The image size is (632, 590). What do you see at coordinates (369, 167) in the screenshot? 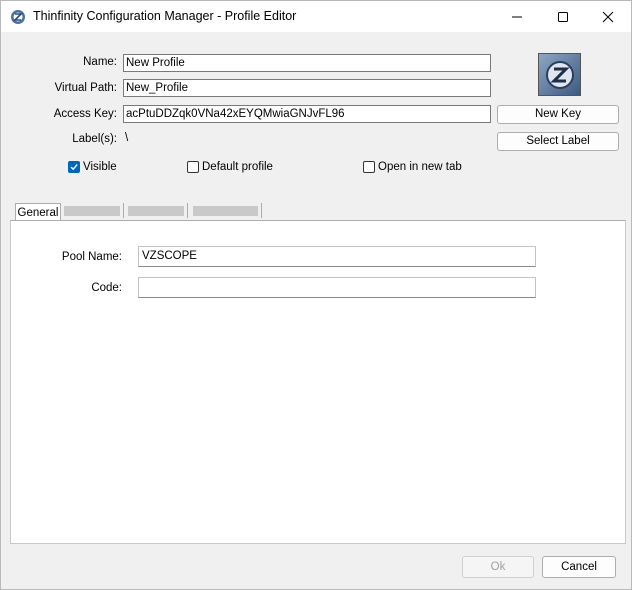
I see `open-new-tab-checkbox-box` at bounding box center [369, 167].